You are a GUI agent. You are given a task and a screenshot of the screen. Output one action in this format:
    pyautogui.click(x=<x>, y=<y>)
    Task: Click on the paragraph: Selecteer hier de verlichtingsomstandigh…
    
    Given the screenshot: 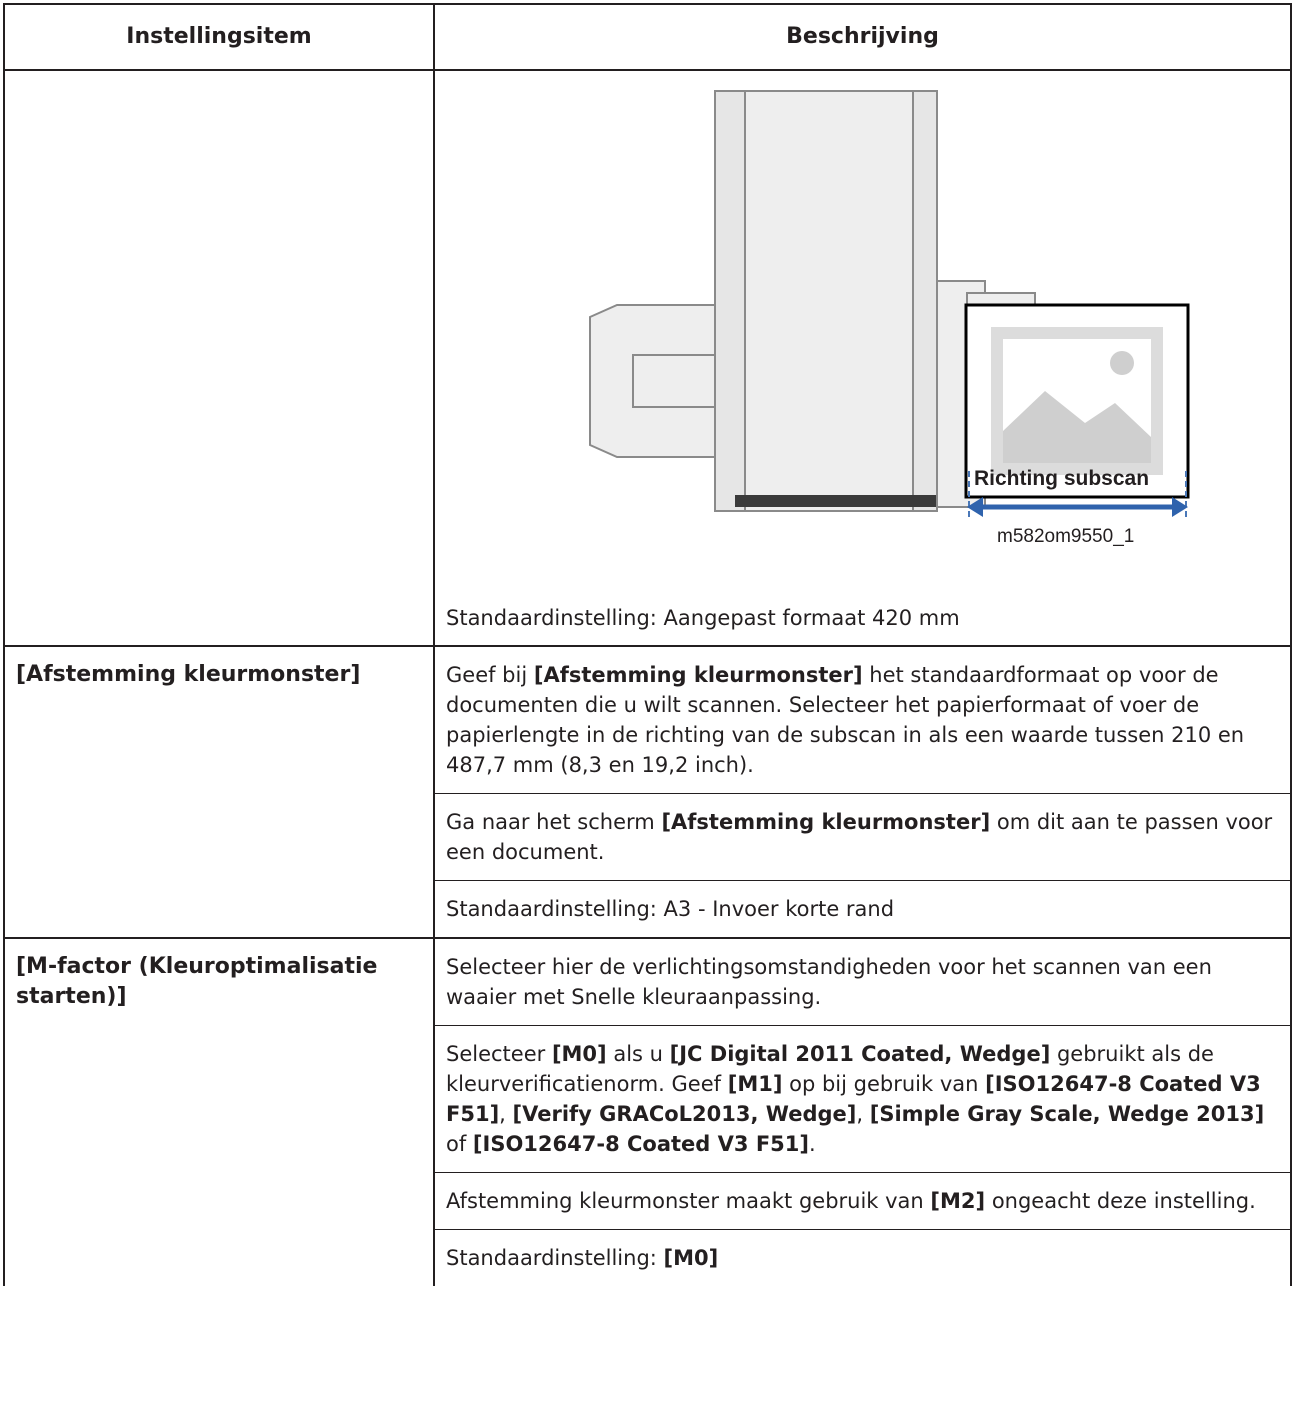 What is the action you would take?
    pyautogui.click(x=829, y=982)
    